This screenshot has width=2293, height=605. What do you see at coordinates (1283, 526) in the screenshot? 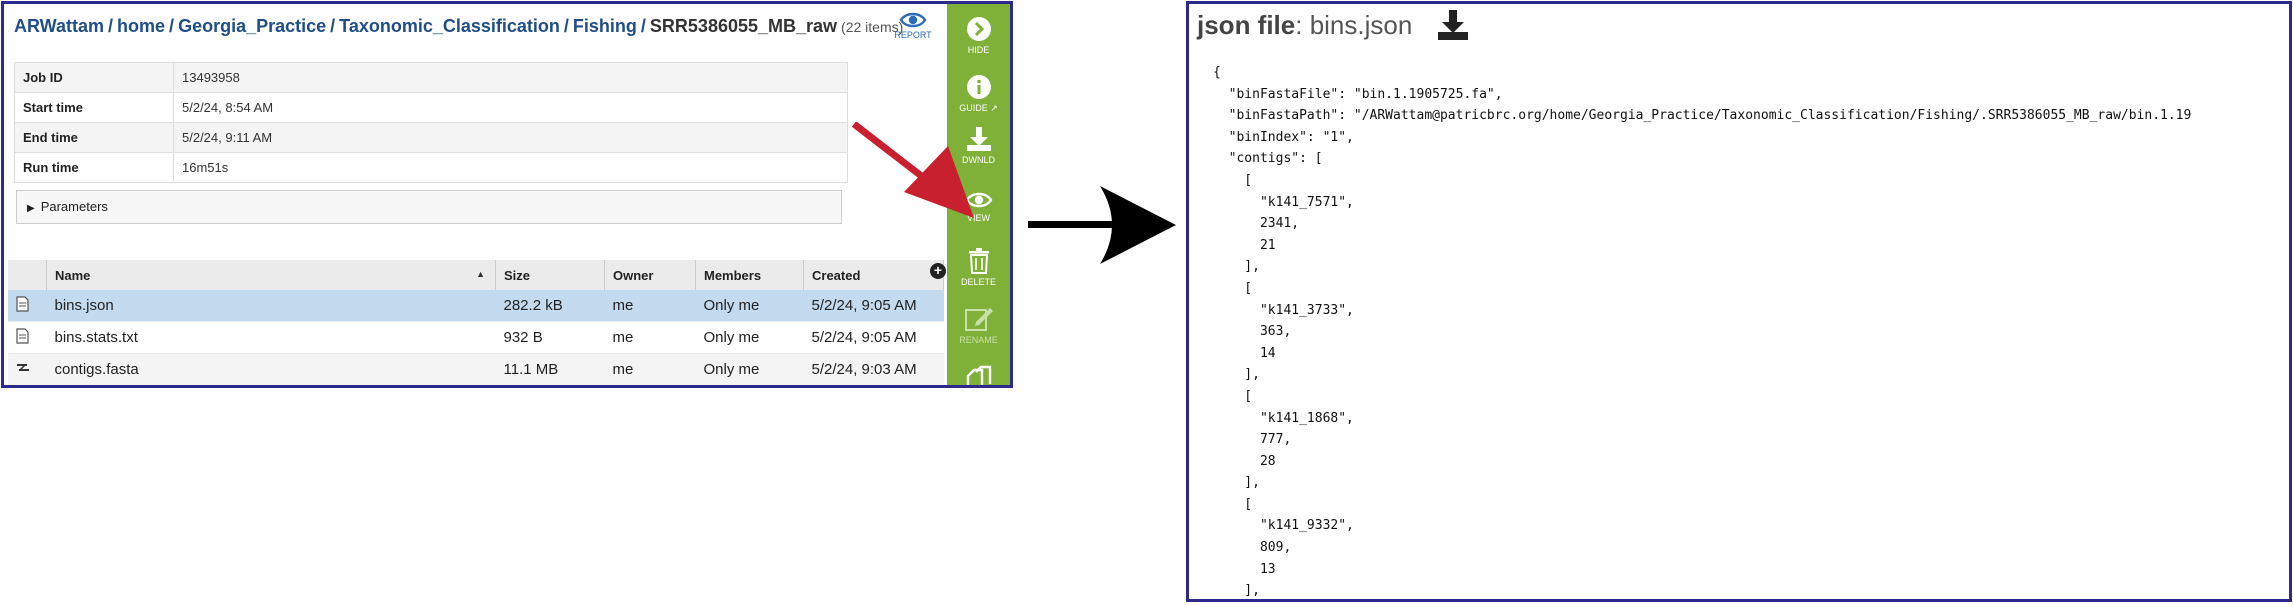
I see `json-line: "k141_9332",` at bounding box center [1283, 526].